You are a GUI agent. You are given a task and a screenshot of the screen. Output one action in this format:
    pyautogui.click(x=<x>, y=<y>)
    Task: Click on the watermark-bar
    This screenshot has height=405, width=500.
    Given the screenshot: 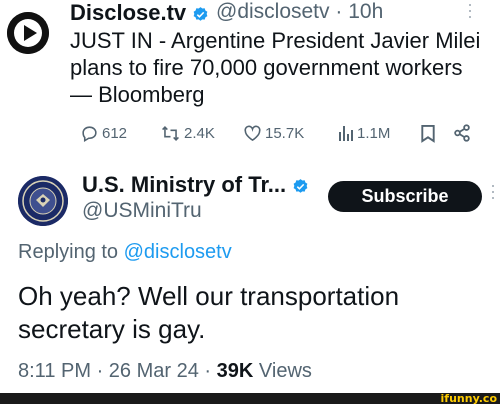 What is the action you would take?
    pyautogui.click(x=250, y=398)
    